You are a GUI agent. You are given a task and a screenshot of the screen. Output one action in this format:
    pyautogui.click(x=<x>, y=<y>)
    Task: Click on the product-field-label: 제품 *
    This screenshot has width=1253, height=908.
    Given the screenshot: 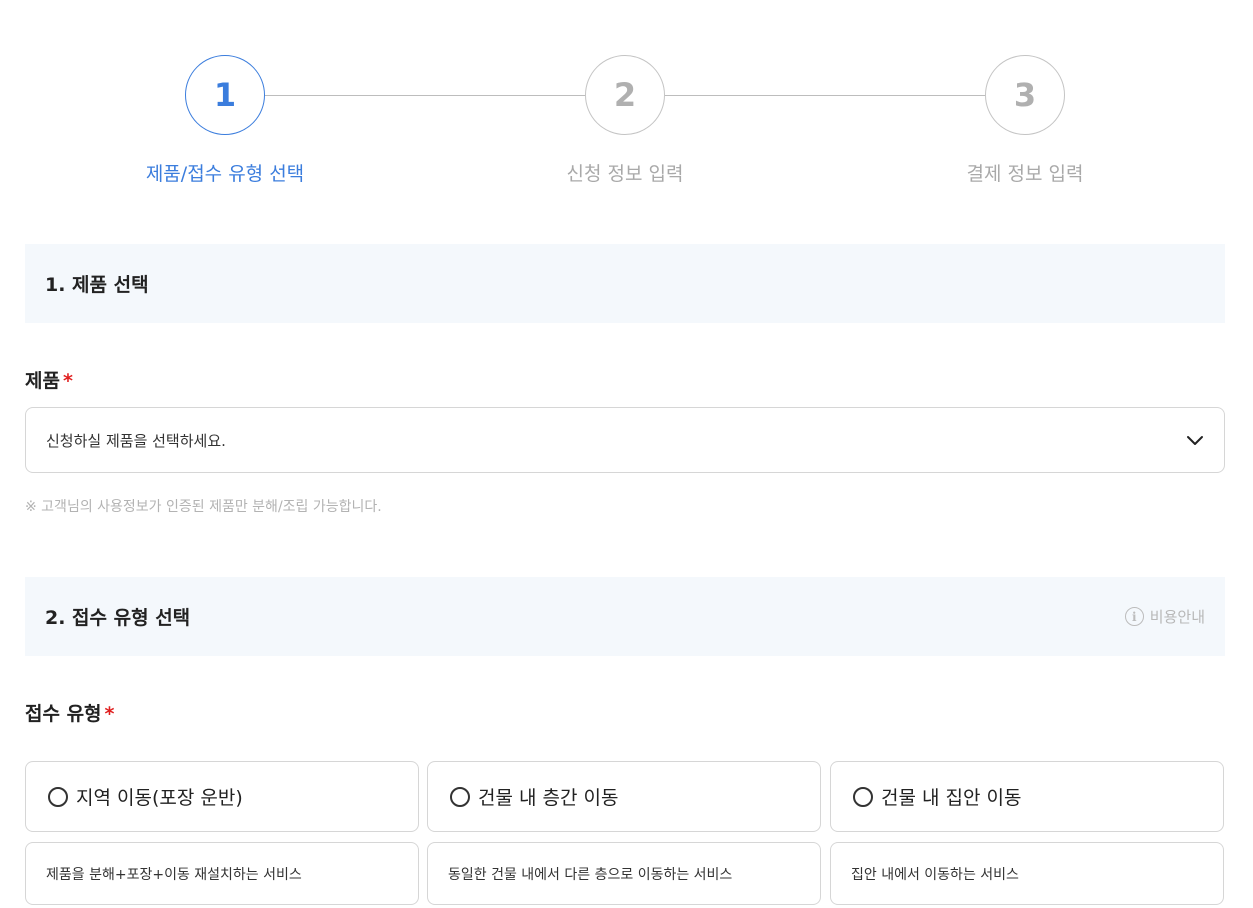 What is the action you would take?
    pyautogui.click(x=49, y=379)
    